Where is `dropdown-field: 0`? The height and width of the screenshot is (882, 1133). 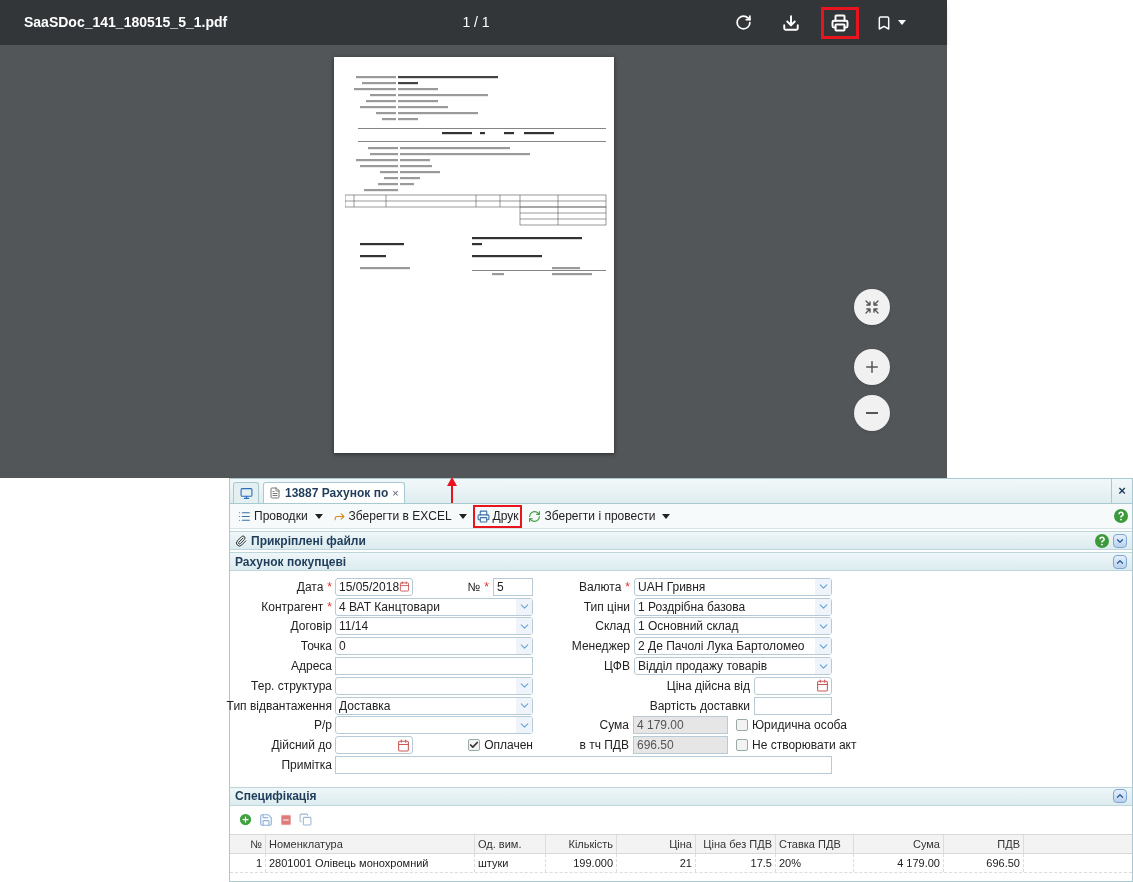 dropdown-field: 0 is located at coordinates (434, 646).